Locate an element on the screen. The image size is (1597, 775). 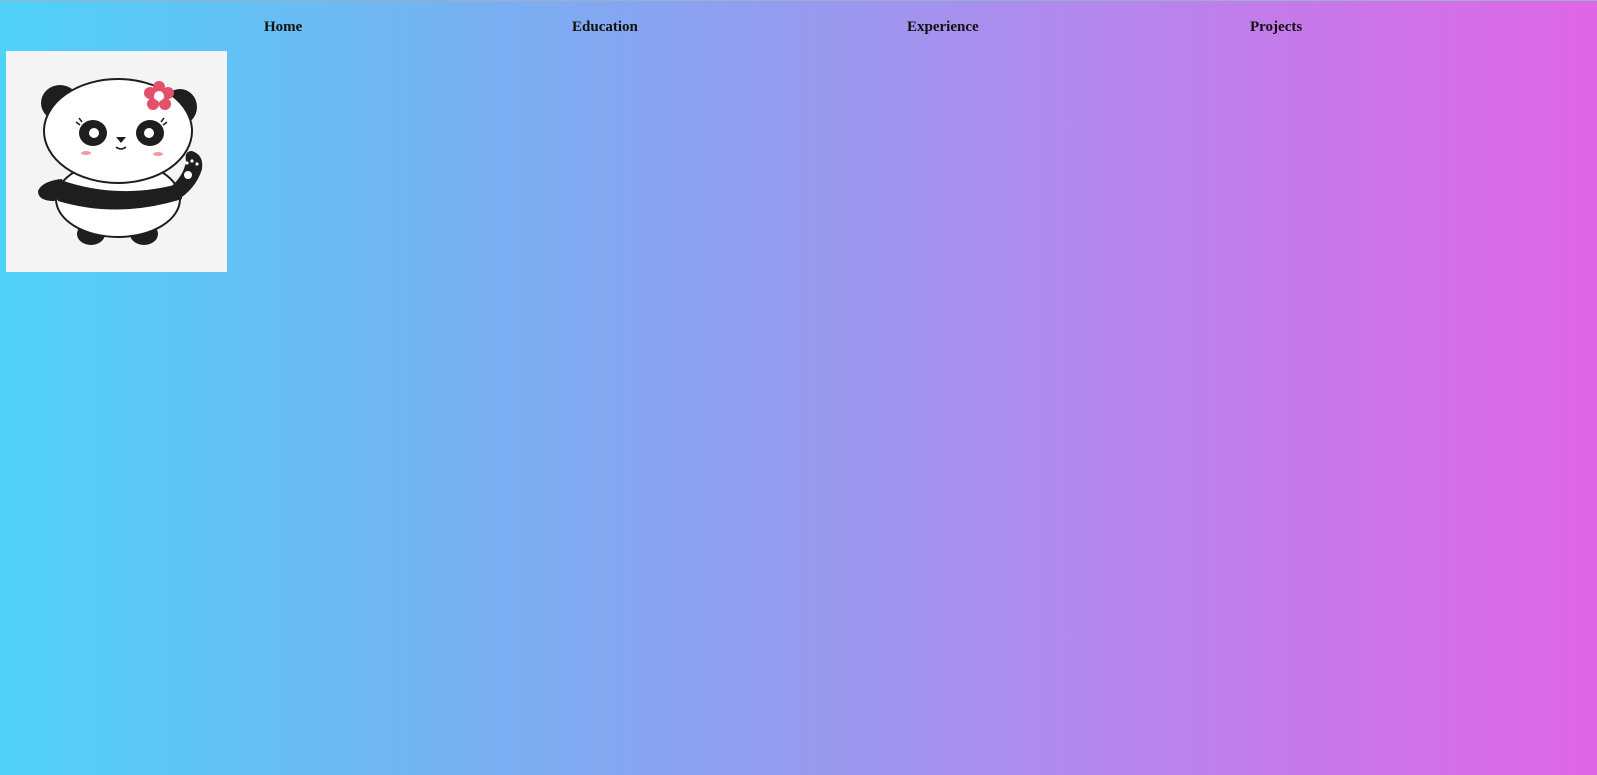
nav-link-home: Home is located at coordinates (283, 27).